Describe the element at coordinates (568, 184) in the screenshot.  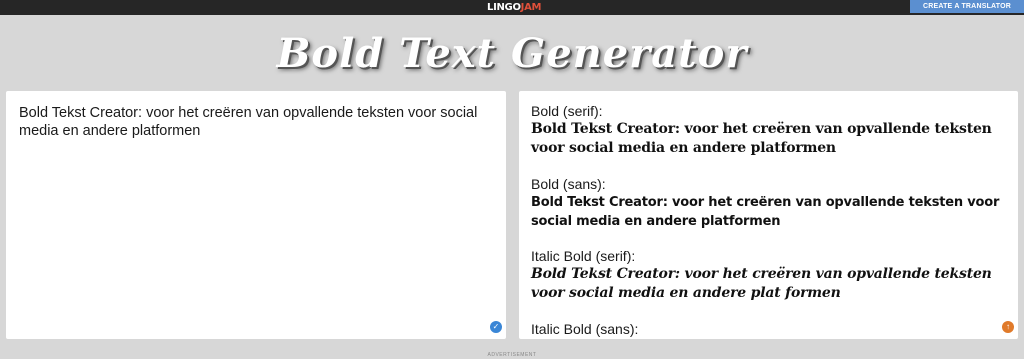
I see `output-label: Bold (sans):` at that location.